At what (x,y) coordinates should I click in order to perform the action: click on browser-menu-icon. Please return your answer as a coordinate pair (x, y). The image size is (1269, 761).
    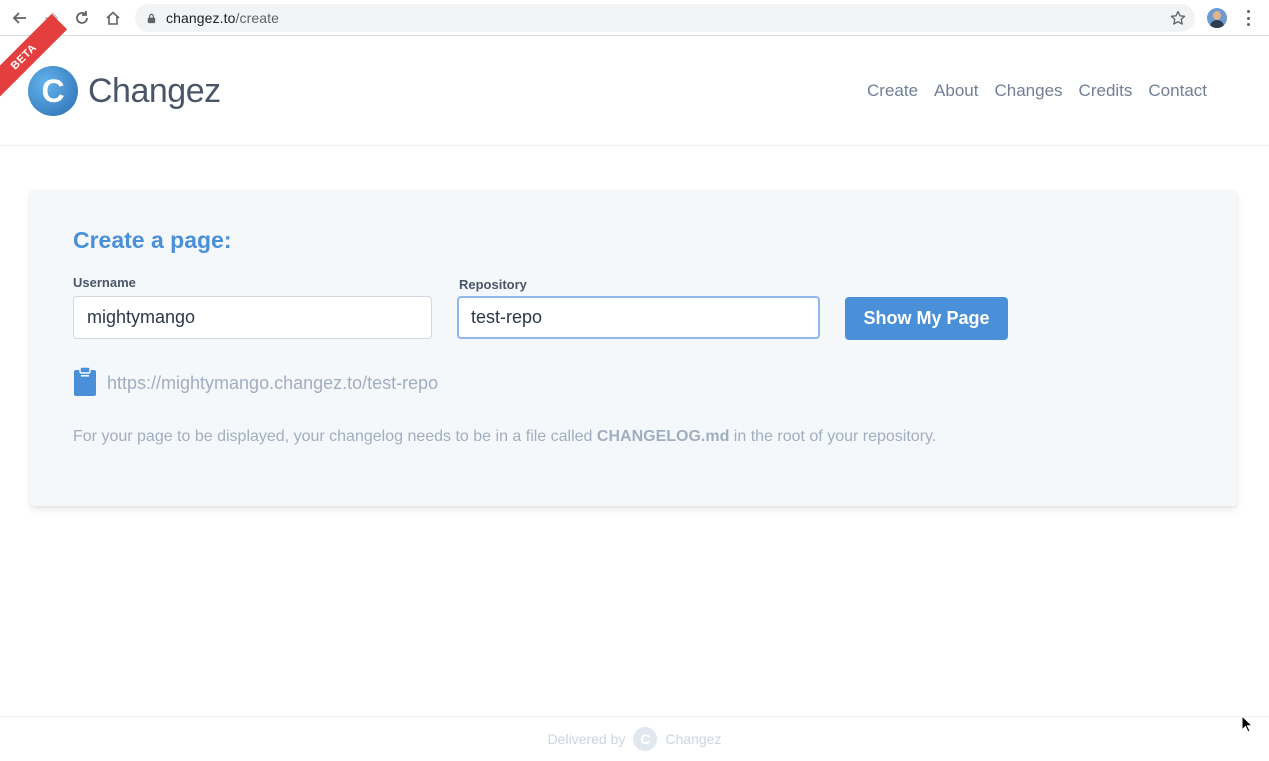
    Looking at the image, I should click on (1248, 18).